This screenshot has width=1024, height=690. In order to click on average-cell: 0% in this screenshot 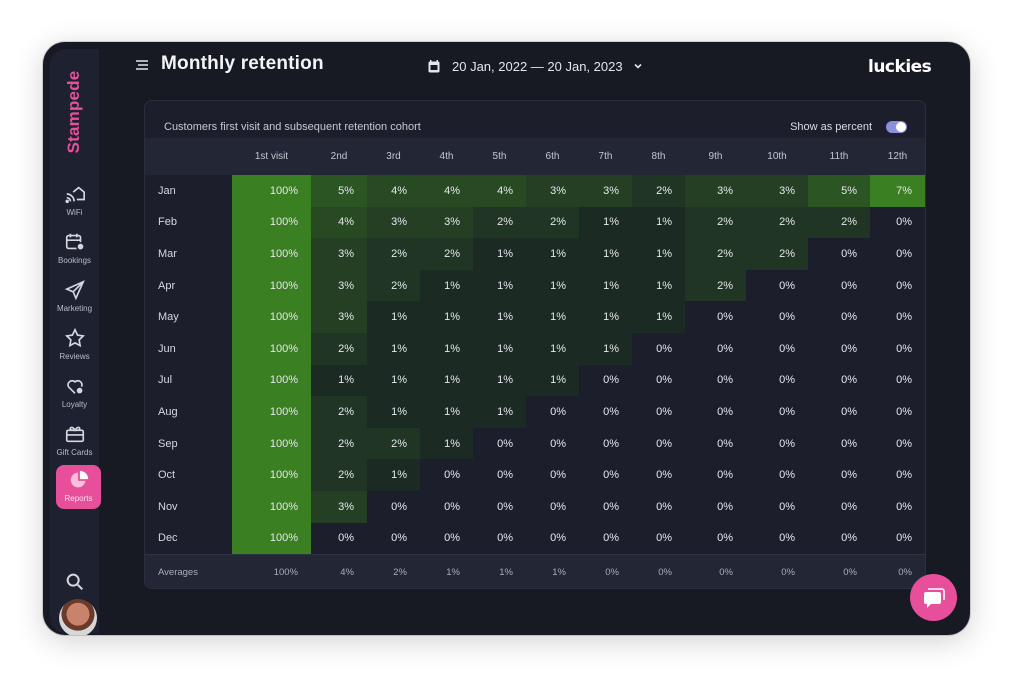, I will do `click(777, 571)`.